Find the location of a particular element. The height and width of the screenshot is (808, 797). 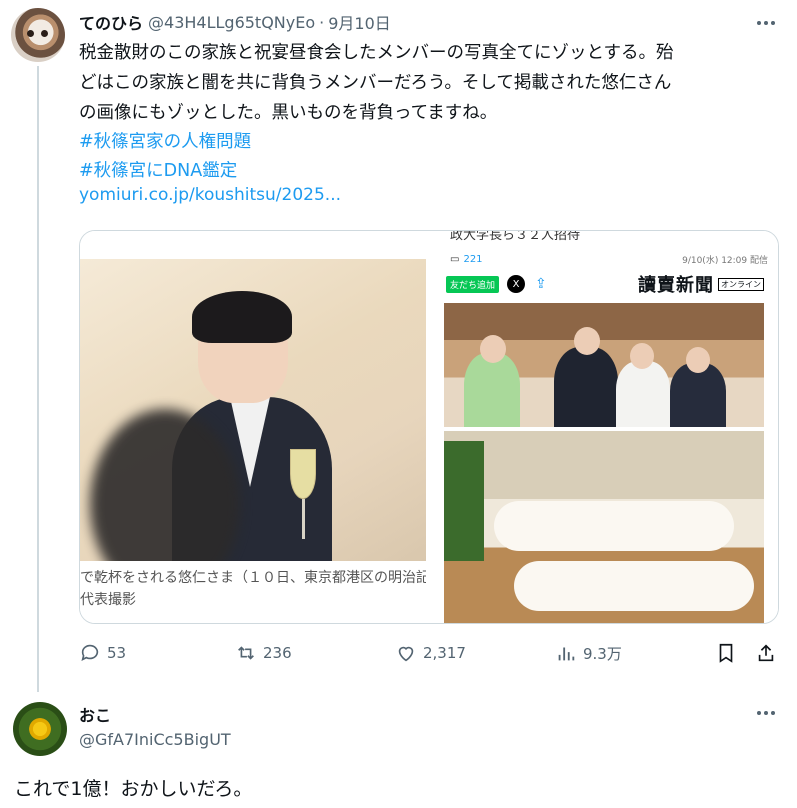

views-button: 9.3万 is located at coordinates (588, 653).